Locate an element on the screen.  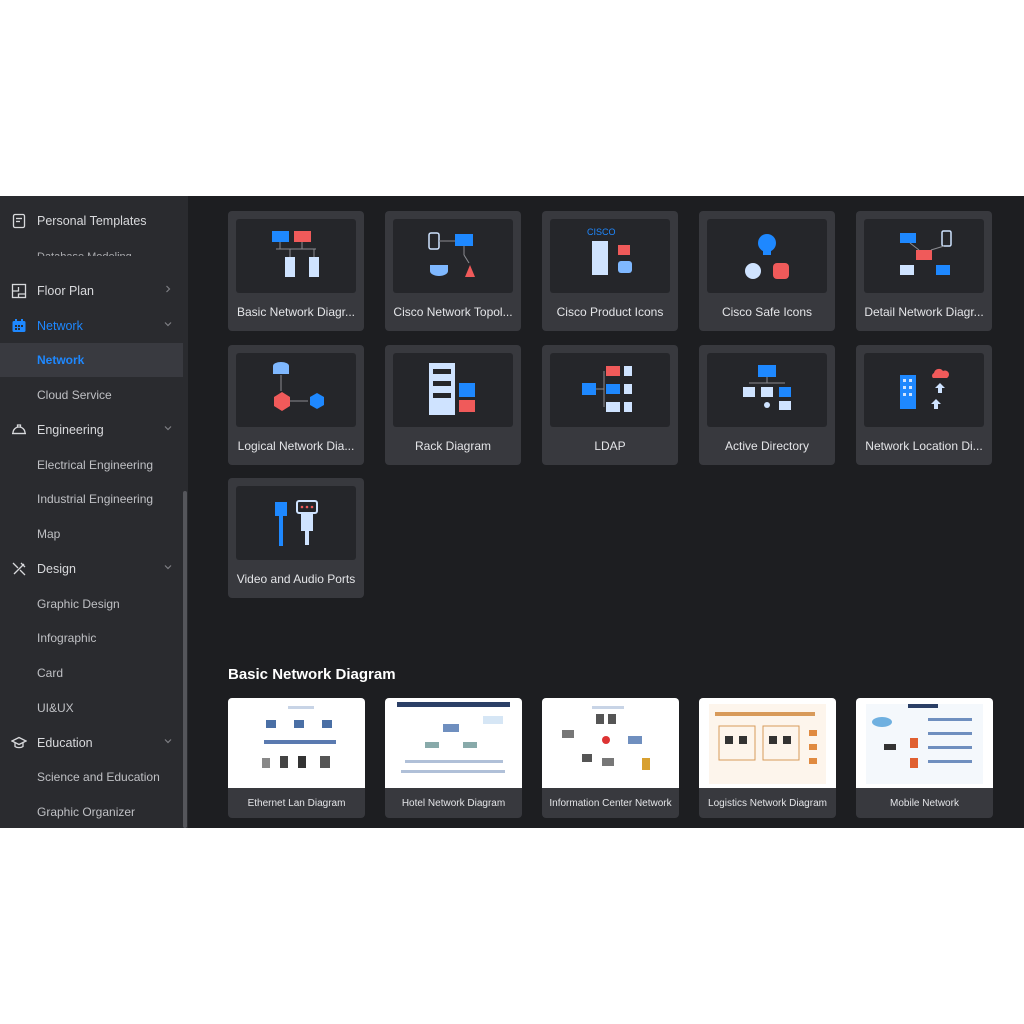
sidebar-subitem-electrical-engineering: Electrical Engineering is located at coordinates (91, 465).